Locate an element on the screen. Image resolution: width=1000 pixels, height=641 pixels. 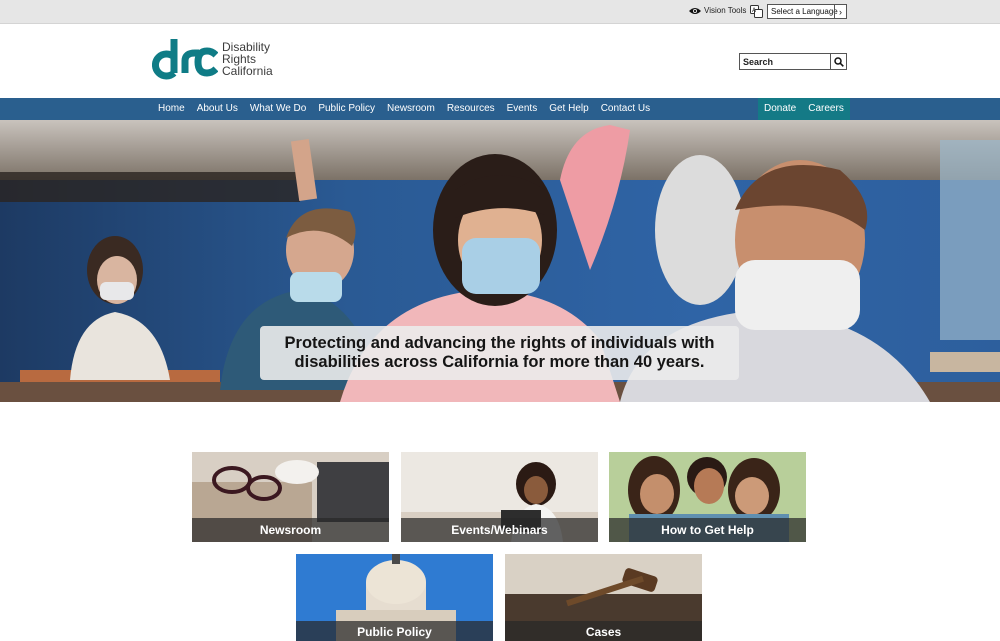
nav-get-help: Get Help is located at coordinates (568, 109).